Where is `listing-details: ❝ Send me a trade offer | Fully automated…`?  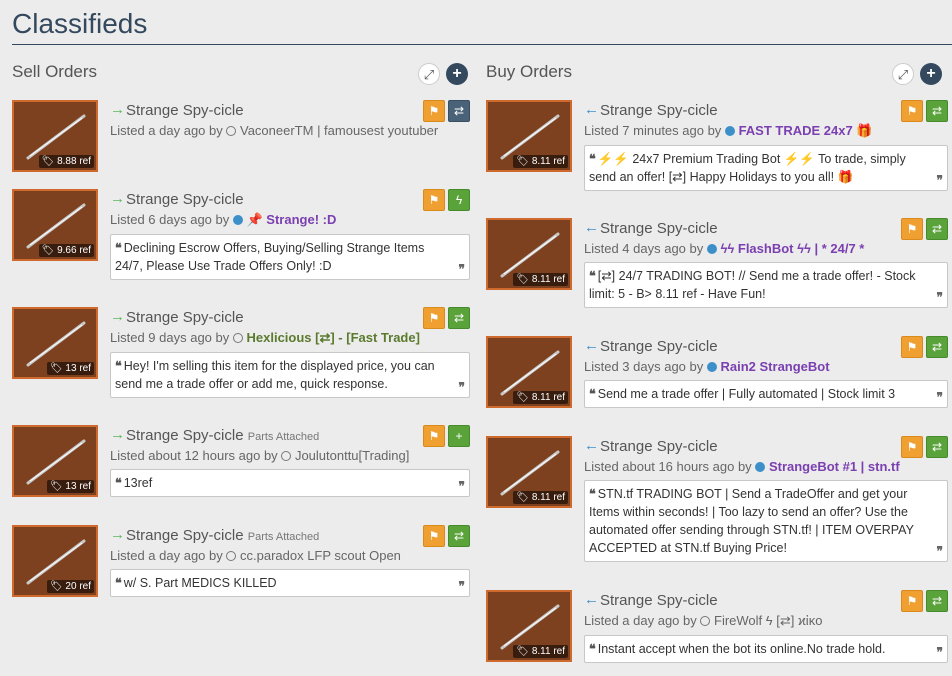 listing-details: ❝ Send me a trade offer | Fully automated… is located at coordinates (766, 394).